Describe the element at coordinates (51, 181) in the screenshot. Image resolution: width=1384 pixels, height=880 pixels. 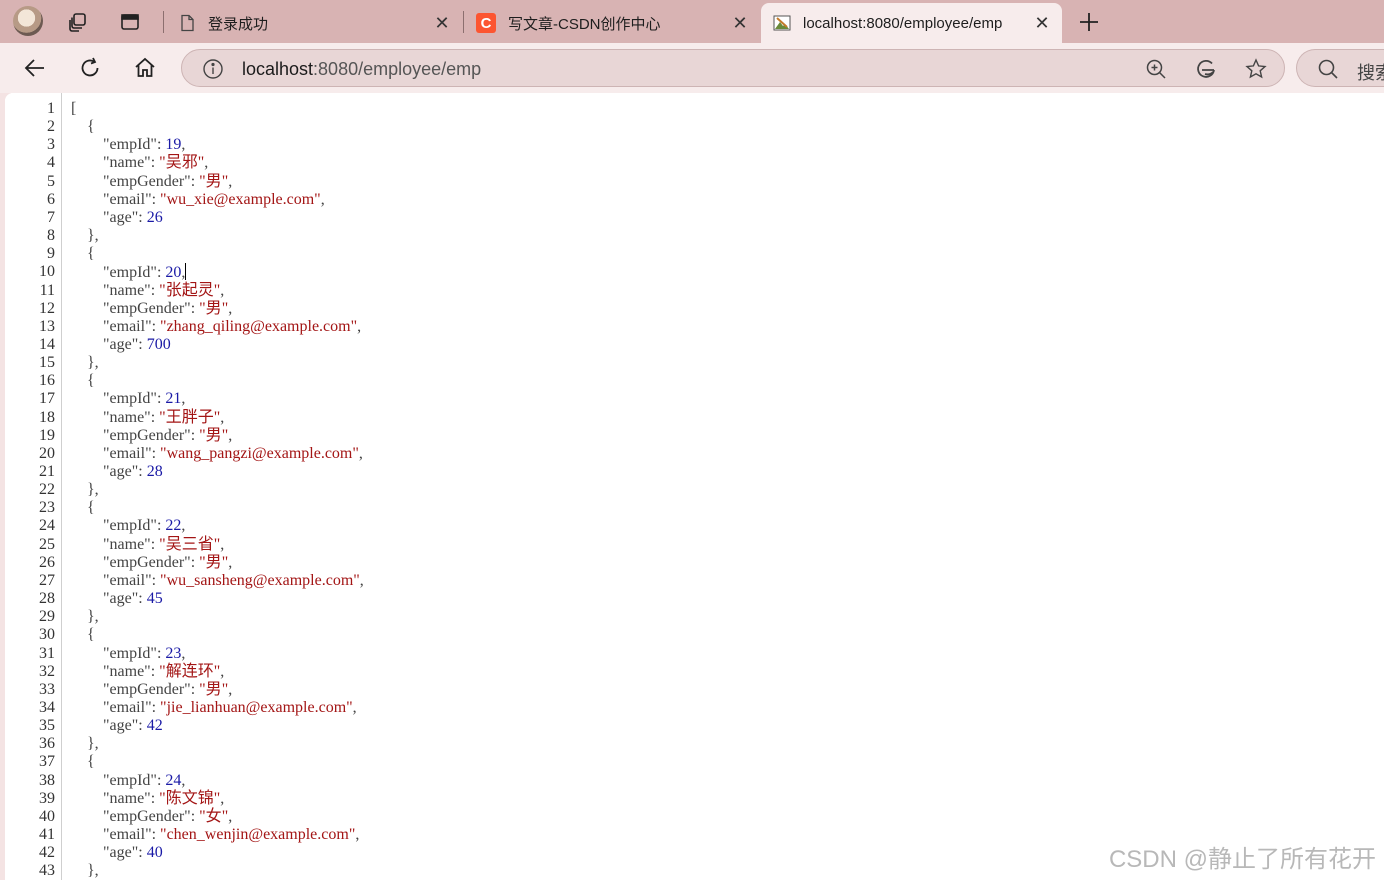
I see `line-number: 5` at that location.